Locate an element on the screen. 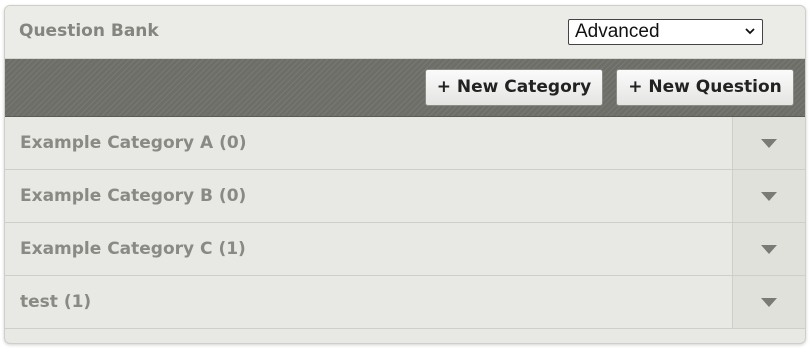 The height and width of the screenshot is (348, 811). category-label: Example Category C (1) is located at coordinates (133, 249).